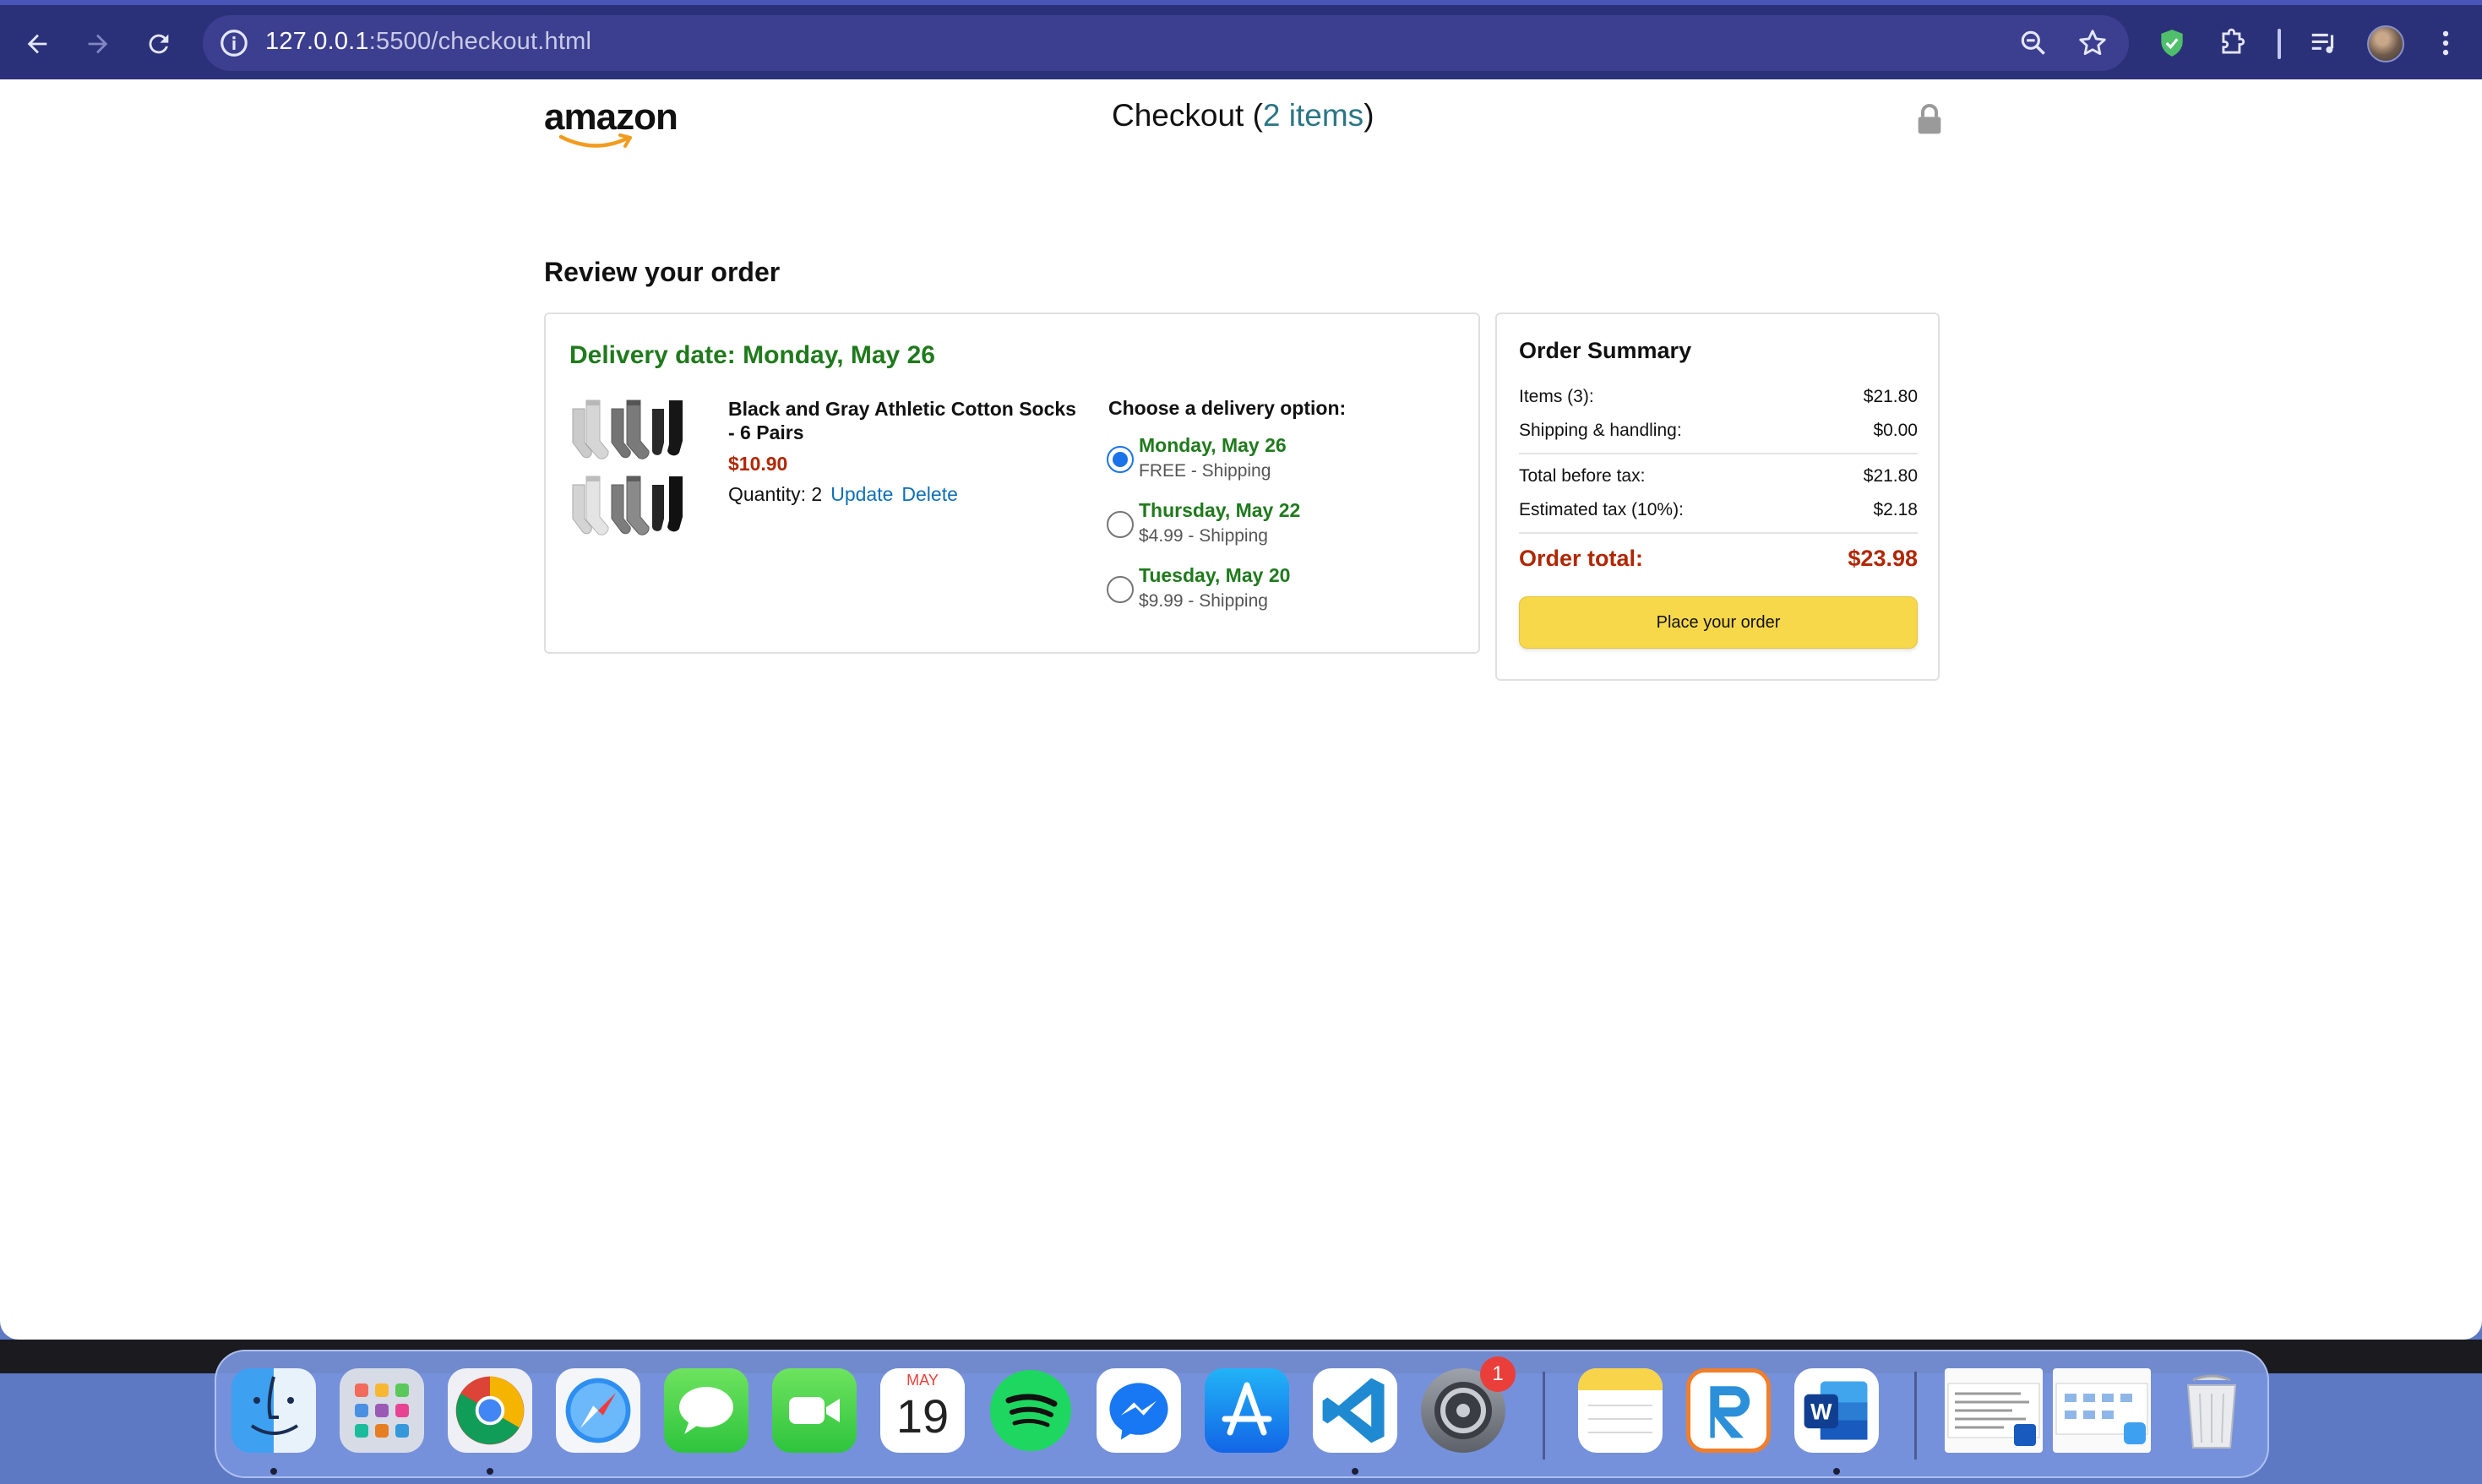 The width and height of the screenshot is (2482, 1484). What do you see at coordinates (1215, 575) in the screenshot?
I see `delivery-option-date: Tuesday, May 20` at bounding box center [1215, 575].